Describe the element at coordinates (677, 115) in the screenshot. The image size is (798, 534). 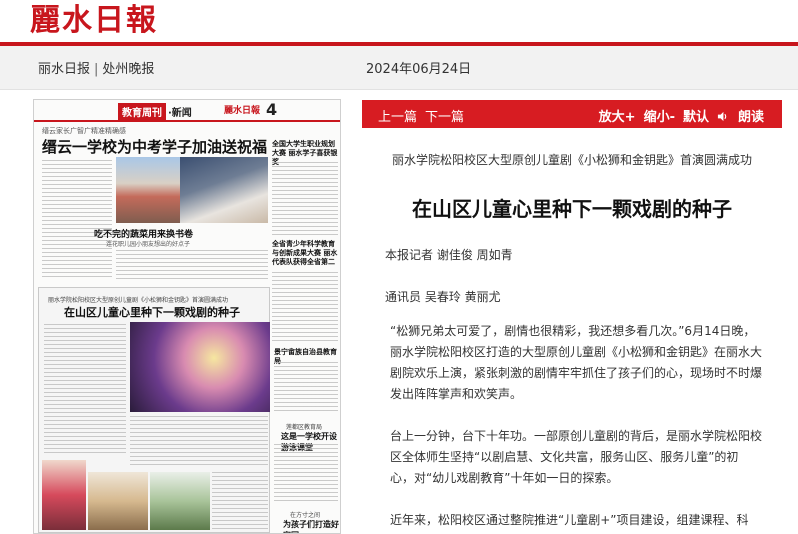
I see `reading-controls: 放大+ 缩小- 默认 朗读` at that location.